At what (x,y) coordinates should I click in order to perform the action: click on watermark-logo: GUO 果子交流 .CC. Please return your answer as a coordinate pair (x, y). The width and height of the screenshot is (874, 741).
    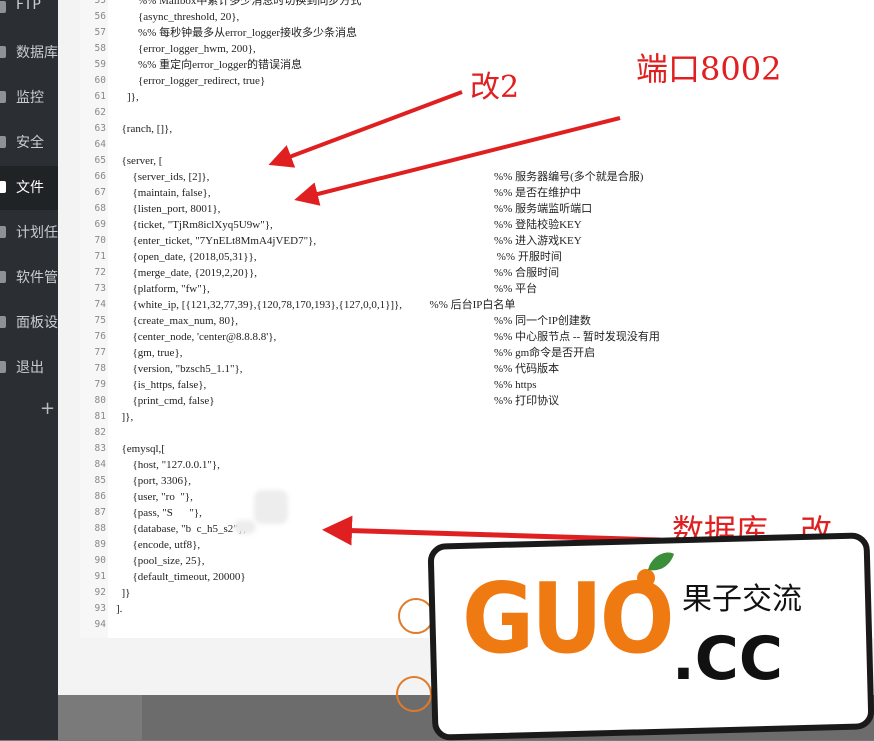
    Looking at the image, I should click on (647, 635).